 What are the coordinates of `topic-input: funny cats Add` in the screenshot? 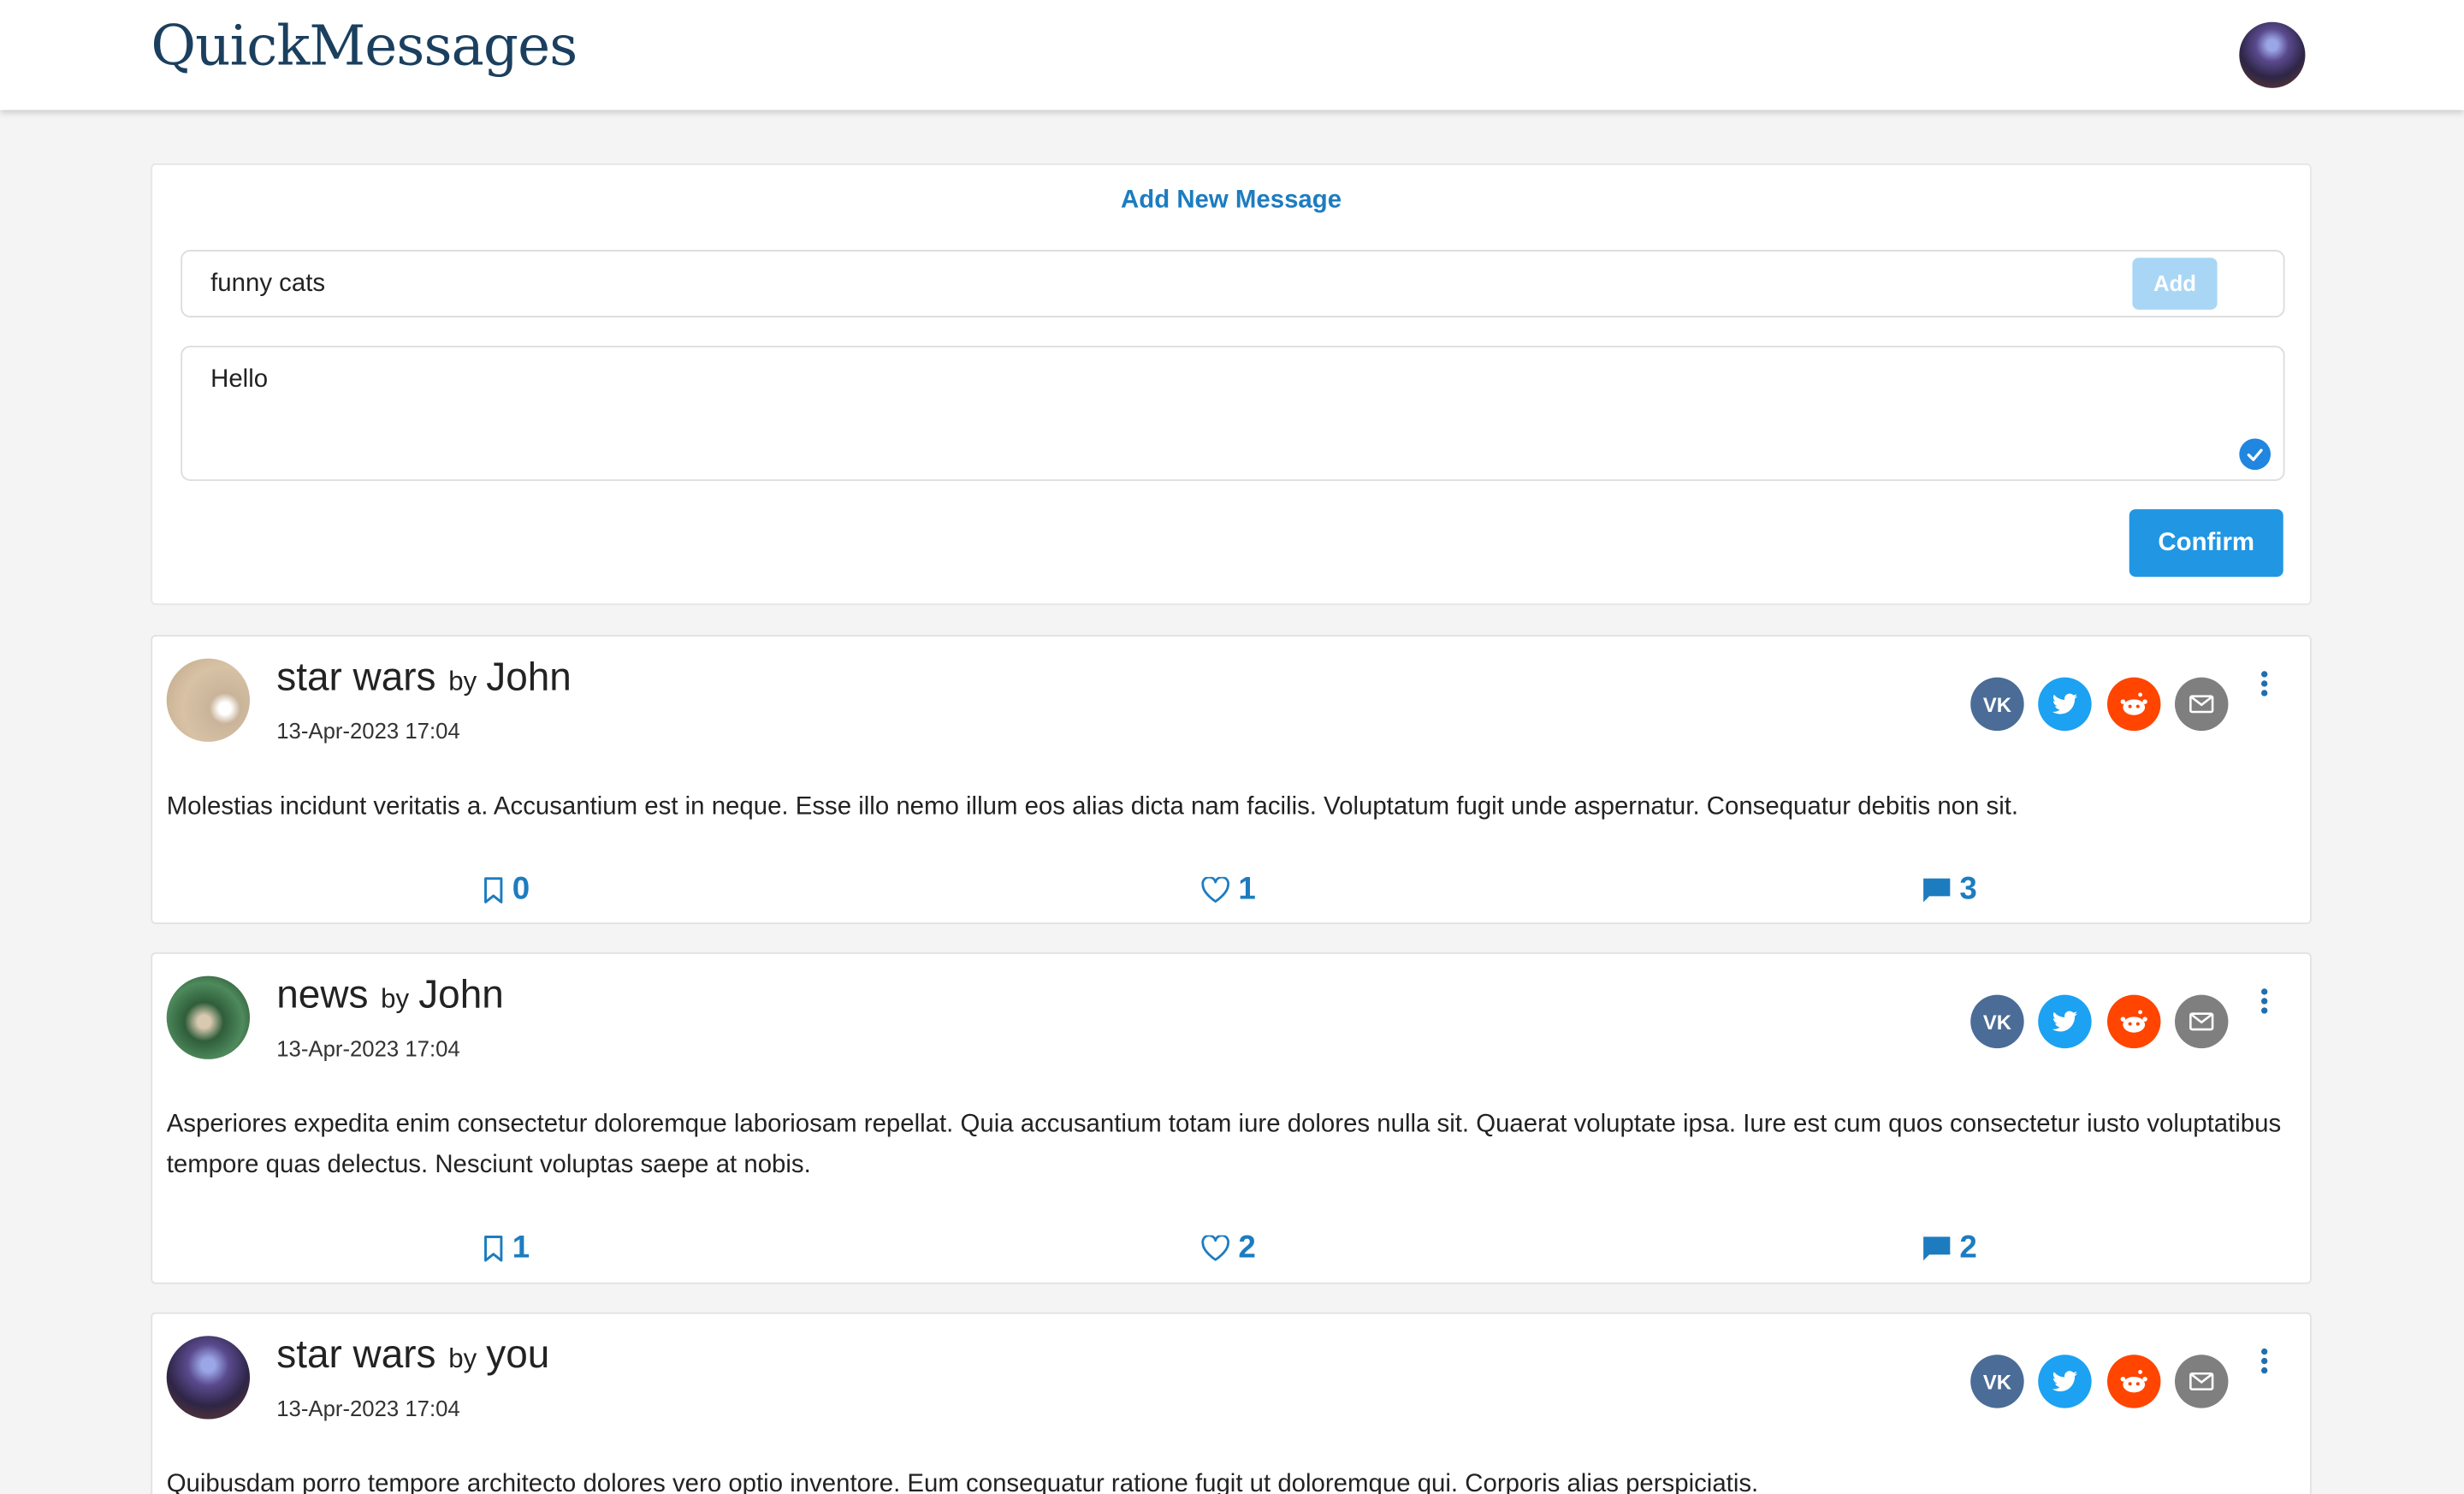 It's located at (1233, 284).